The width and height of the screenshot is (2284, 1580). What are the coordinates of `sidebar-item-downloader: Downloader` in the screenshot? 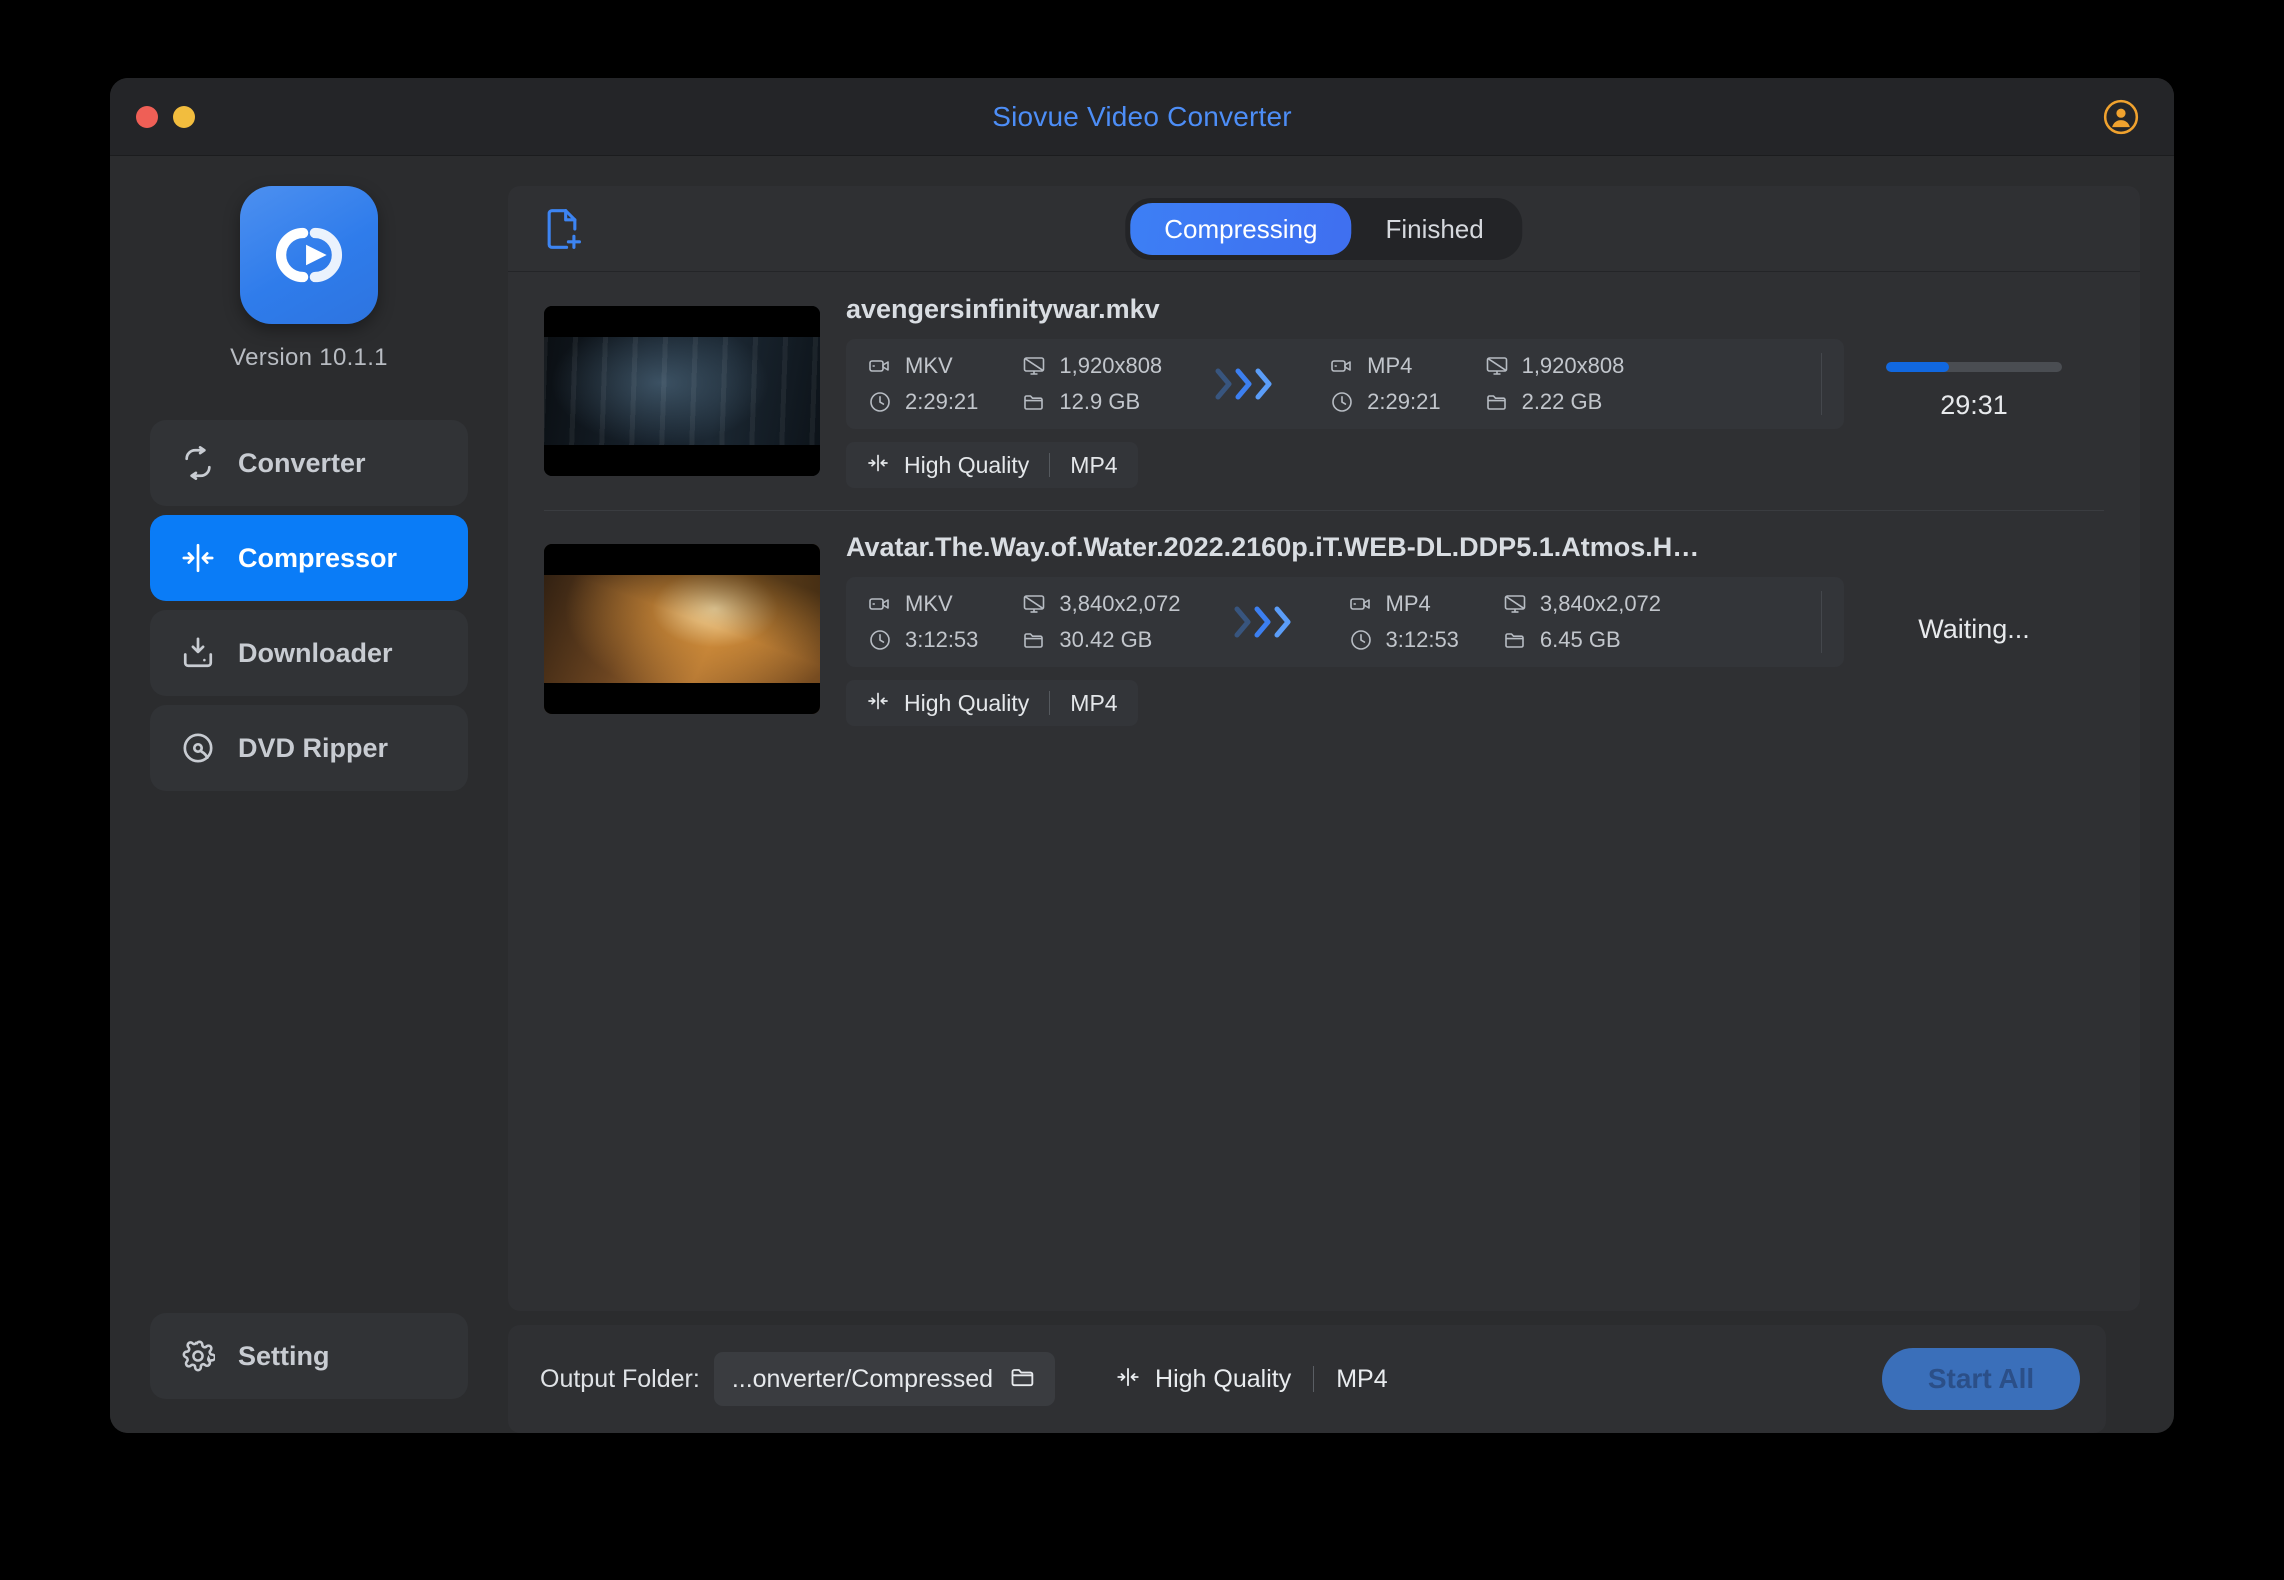 It's located at (309, 653).